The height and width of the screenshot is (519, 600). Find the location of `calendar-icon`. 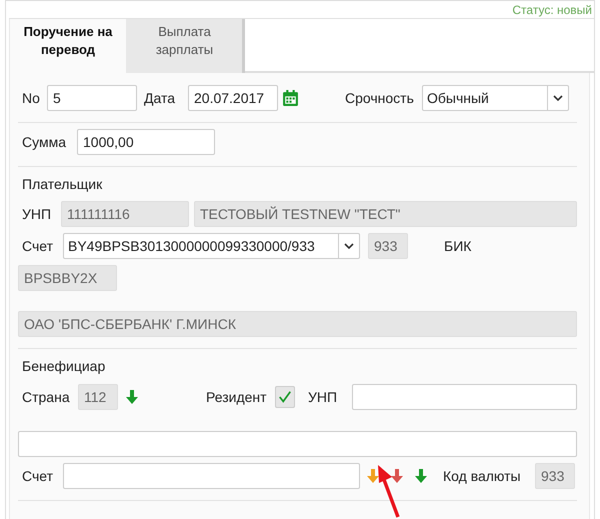

calendar-icon is located at coordinates (290, 98).